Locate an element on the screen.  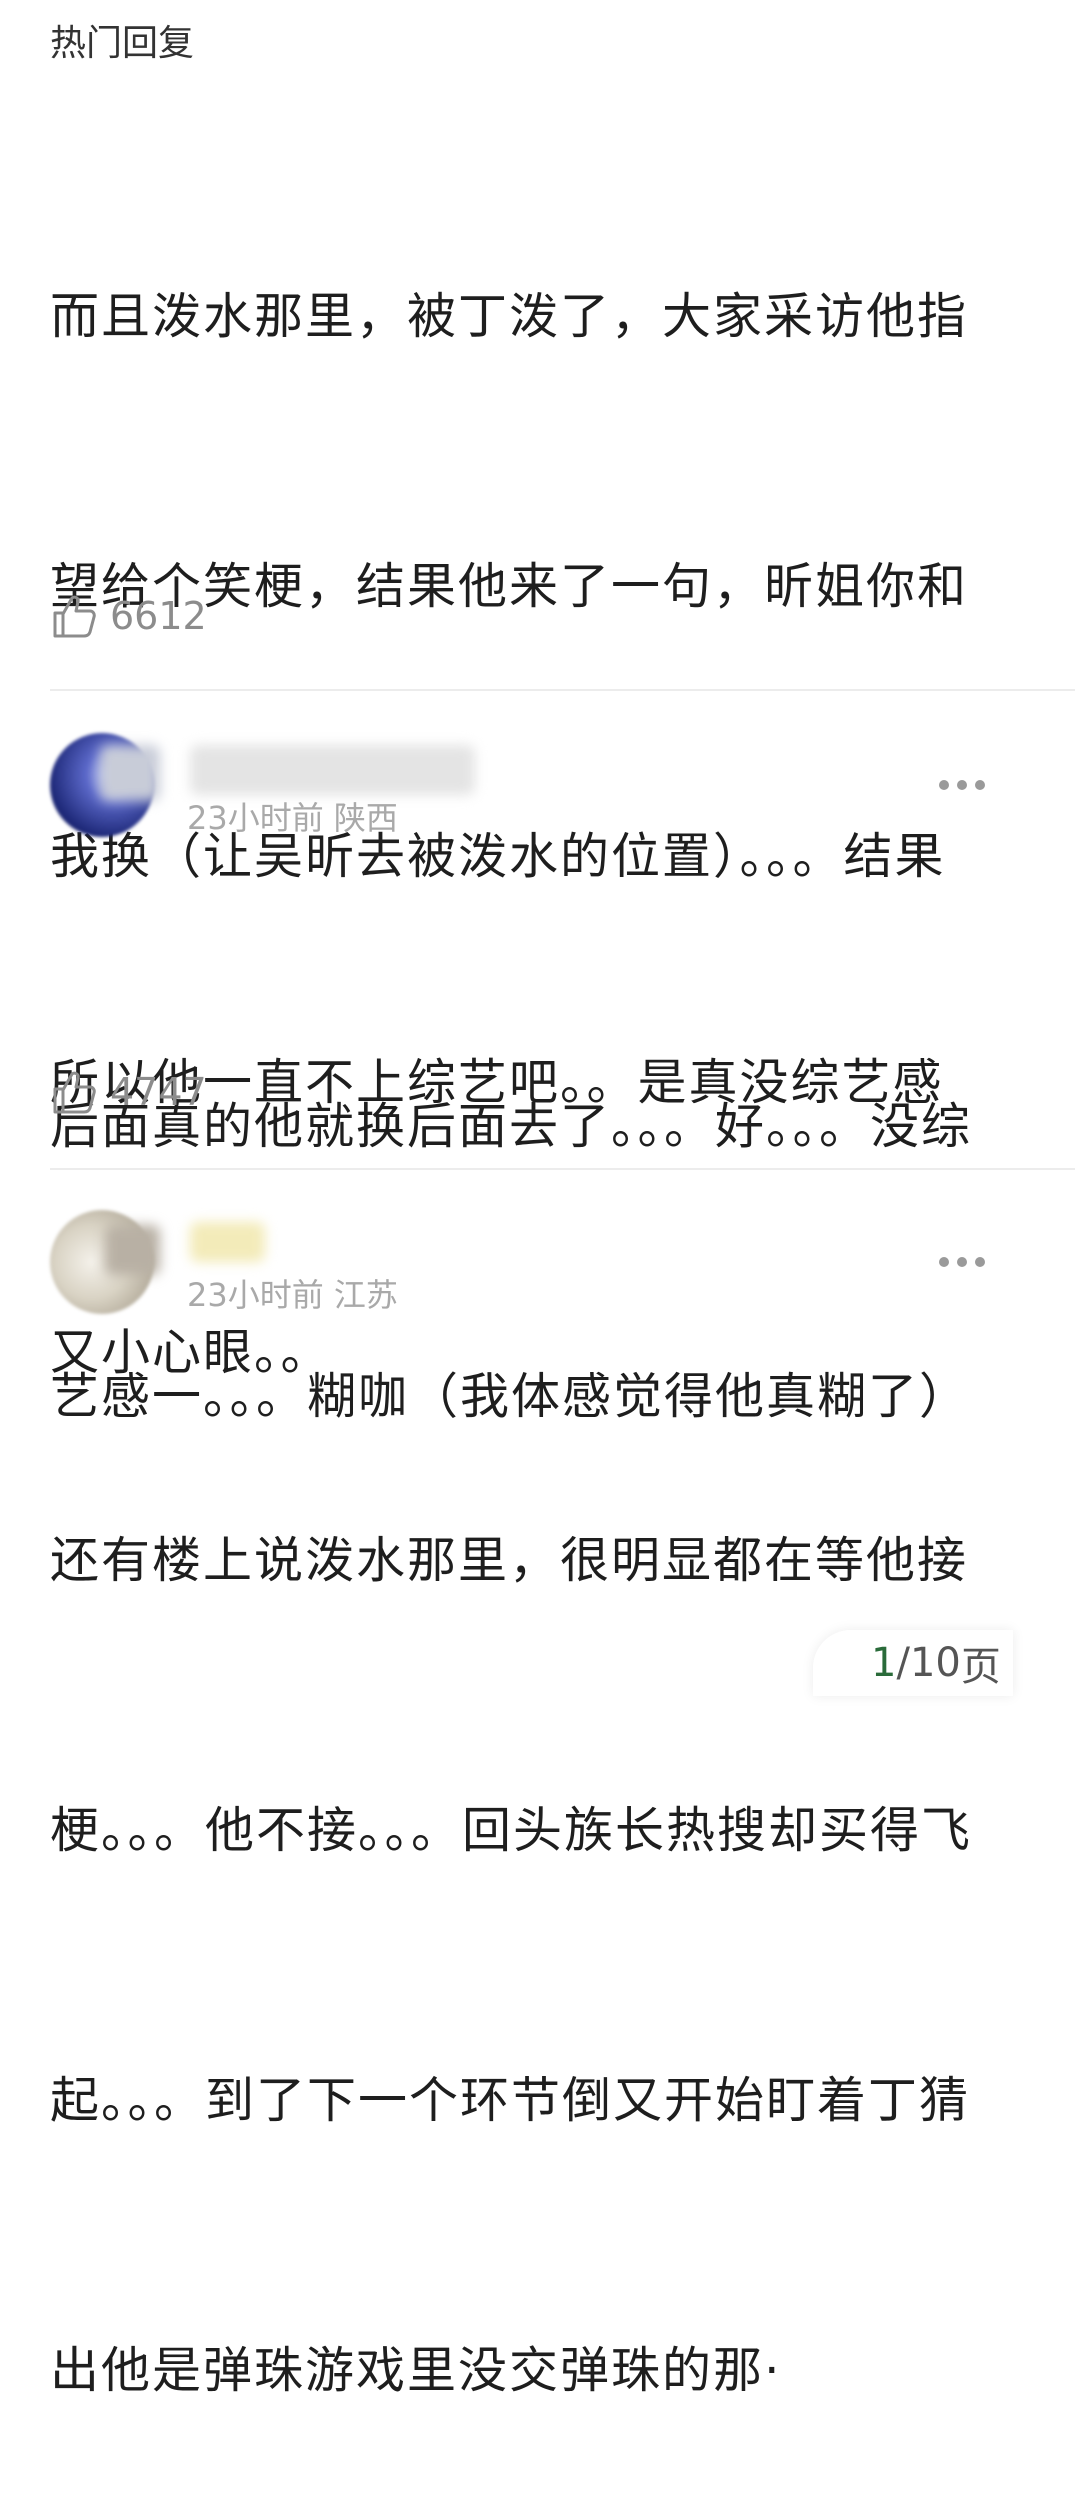
comment-2-like-button: 4747 is located at coordinates (128, 1092).